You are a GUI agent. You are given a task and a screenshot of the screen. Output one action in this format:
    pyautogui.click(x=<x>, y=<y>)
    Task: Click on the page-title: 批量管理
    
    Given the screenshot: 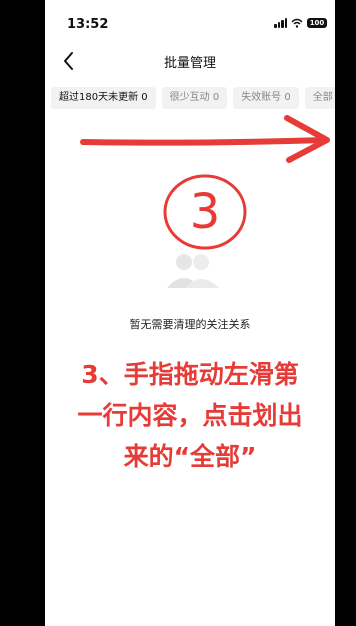 What is the action you would take?
    pyautogui.click(x=189, y=63)
    